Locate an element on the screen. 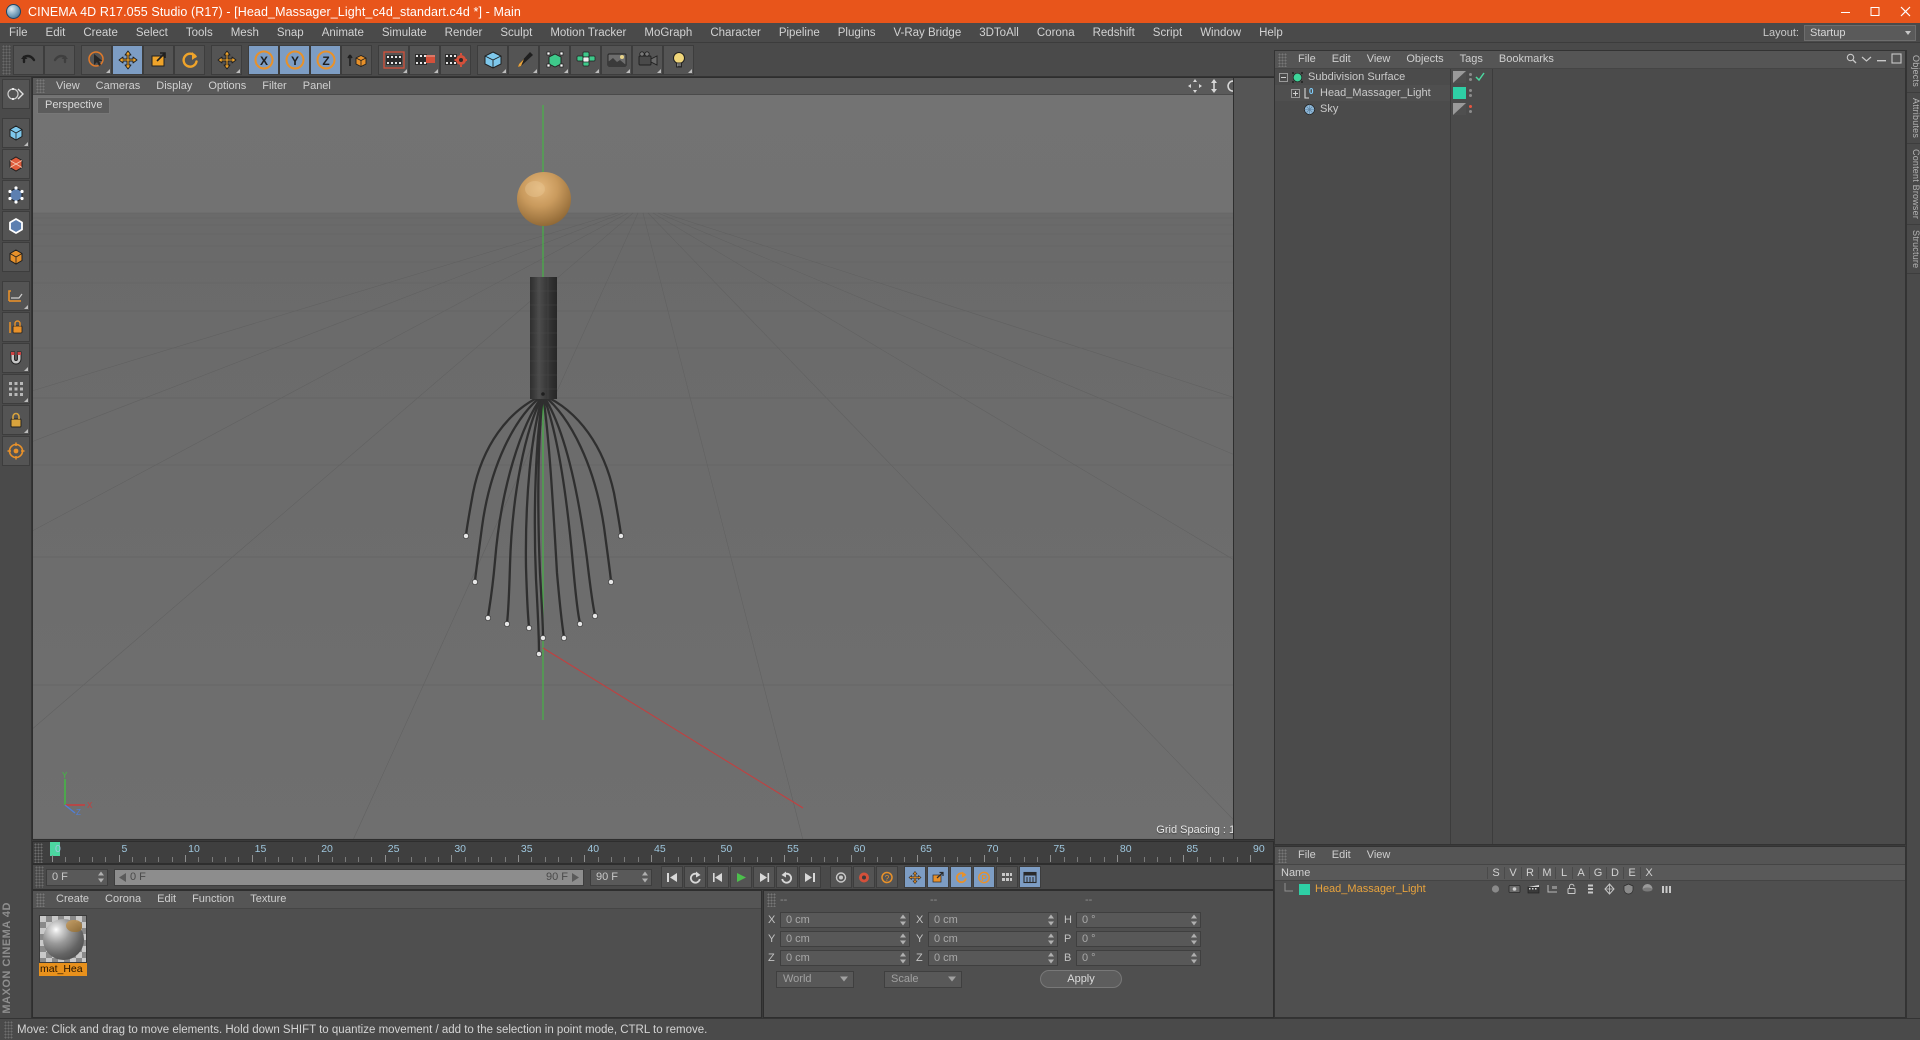 The width and height of the screenshot is (1920, 1040). material-preview-sphere is located at coordinates (63, 939).